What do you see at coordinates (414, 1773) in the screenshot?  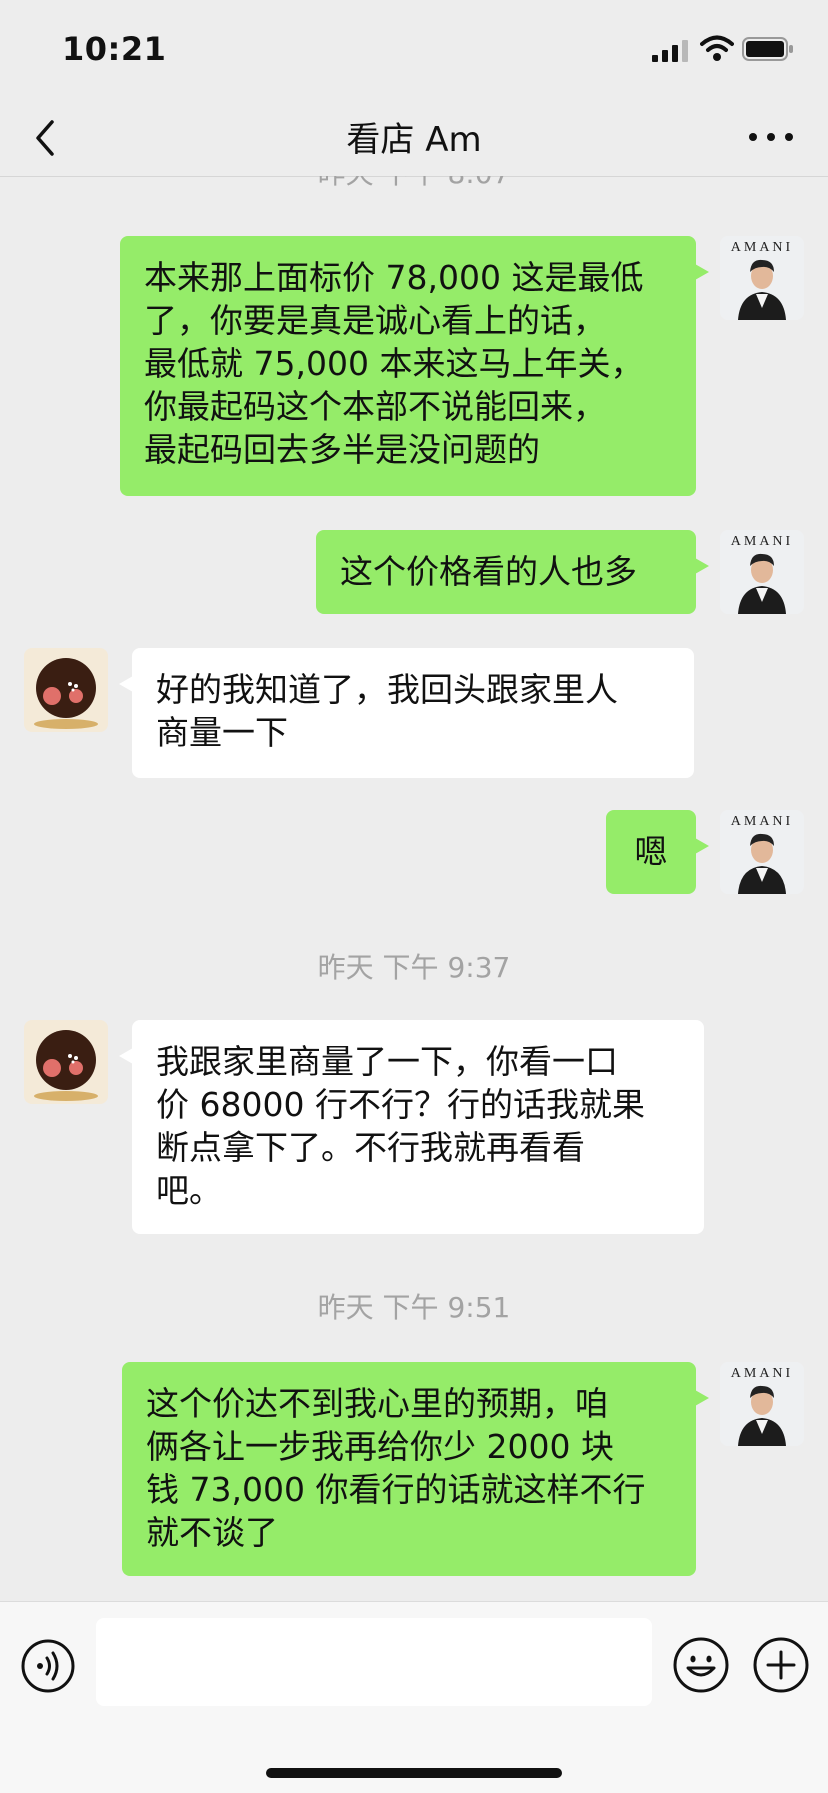 I see `home-indicator` at bounding box center [414, 1773].